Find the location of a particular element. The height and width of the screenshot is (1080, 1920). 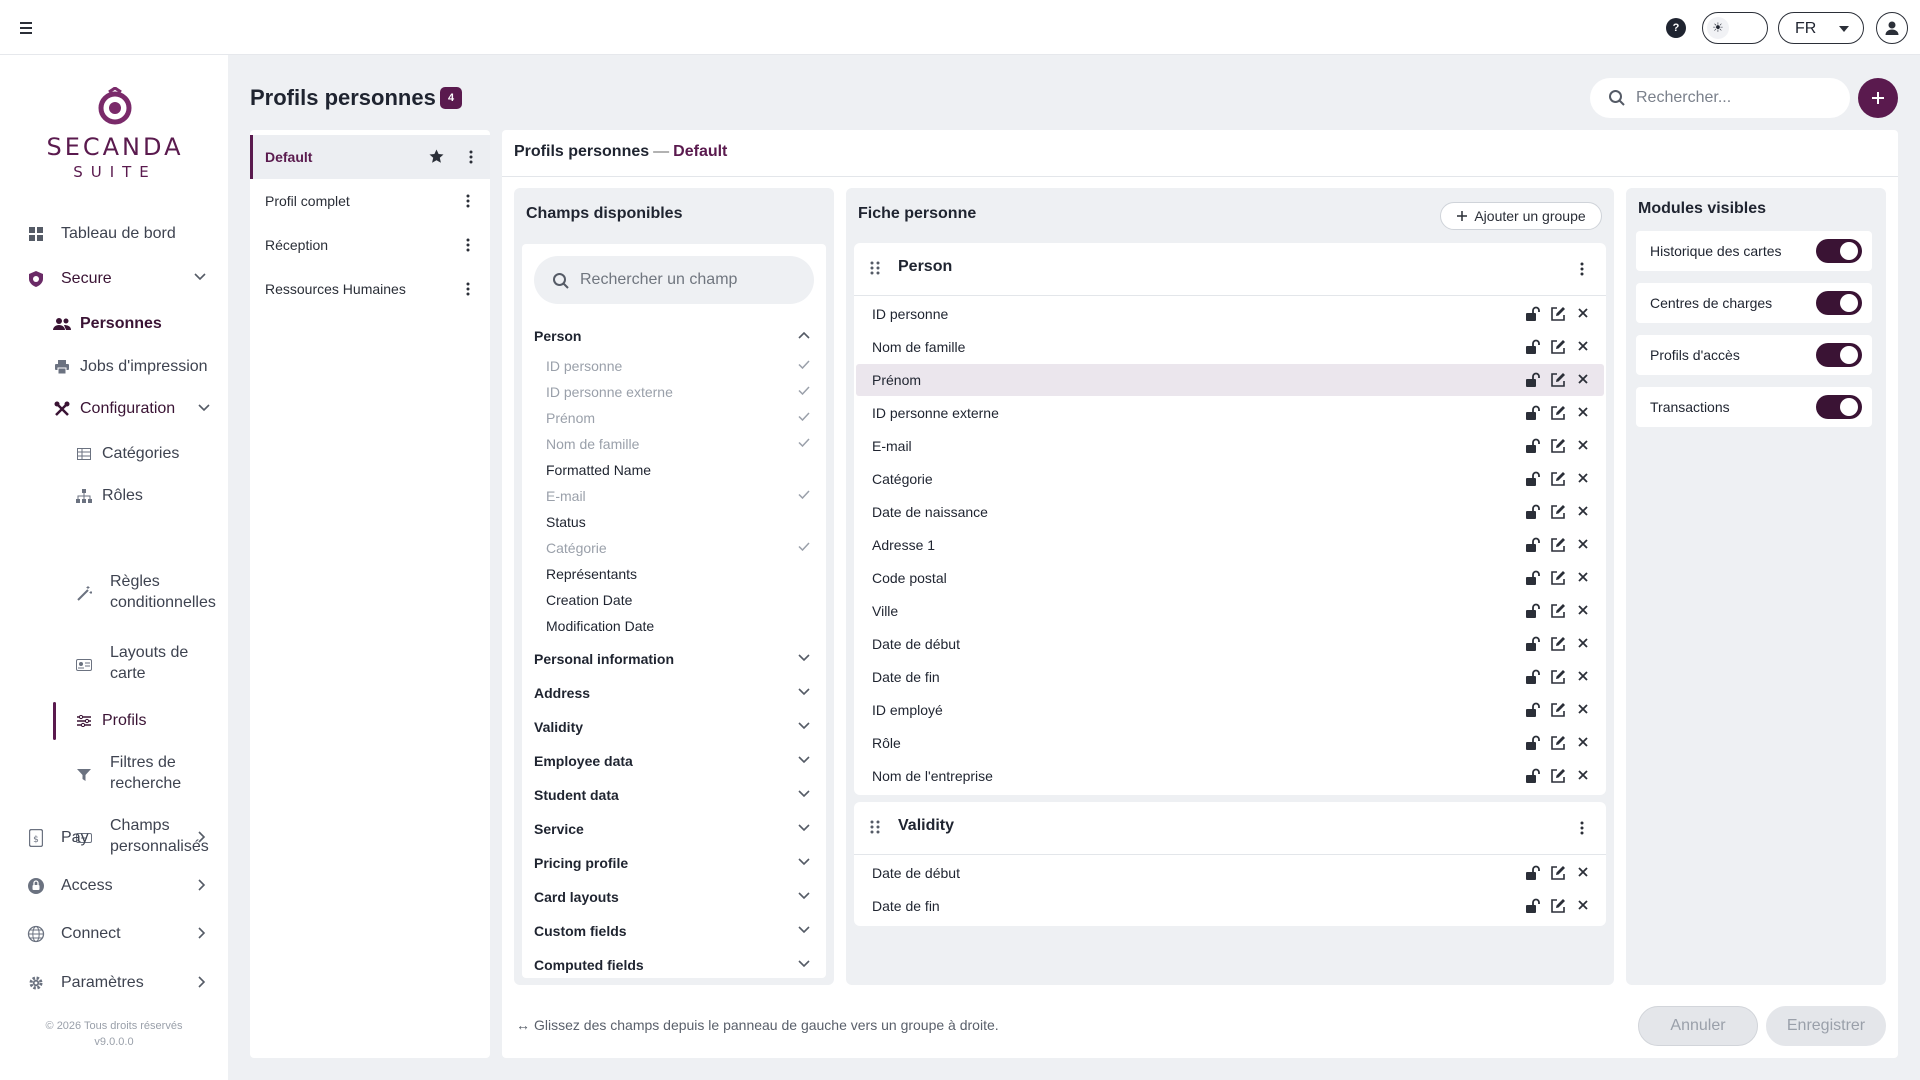

available-field: Catégorie is located at coordinates (680, 549).